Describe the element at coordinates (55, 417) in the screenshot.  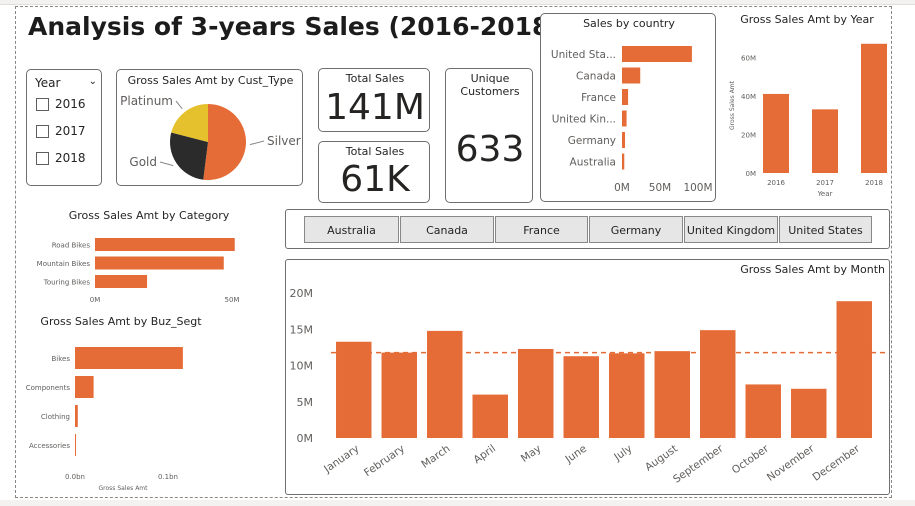
I see `buz-segt-label: Clothing` at that location.